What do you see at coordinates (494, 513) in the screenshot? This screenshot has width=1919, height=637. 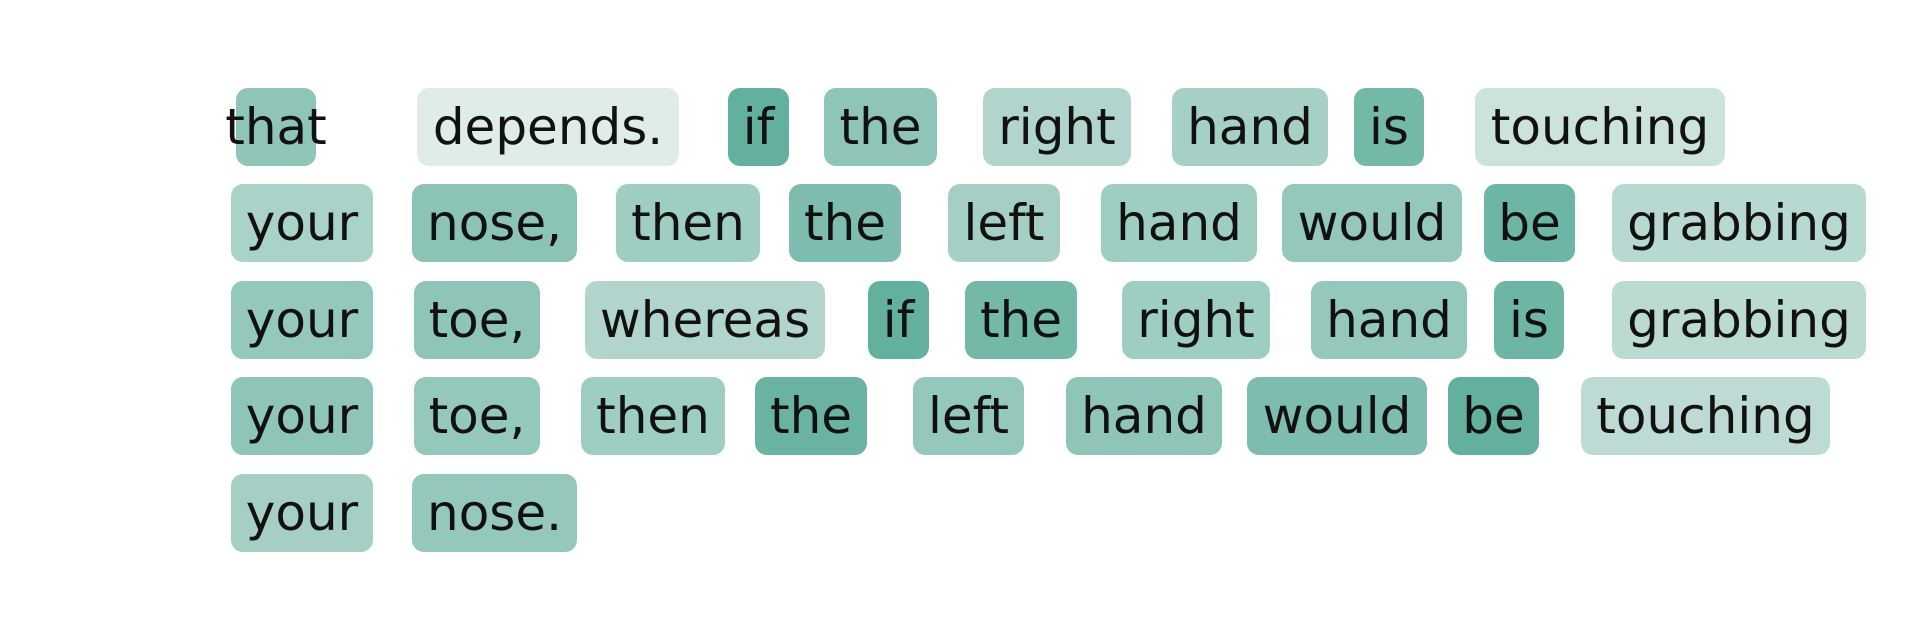 I see `token-chip: nose.` at bounding box center [494, 513].